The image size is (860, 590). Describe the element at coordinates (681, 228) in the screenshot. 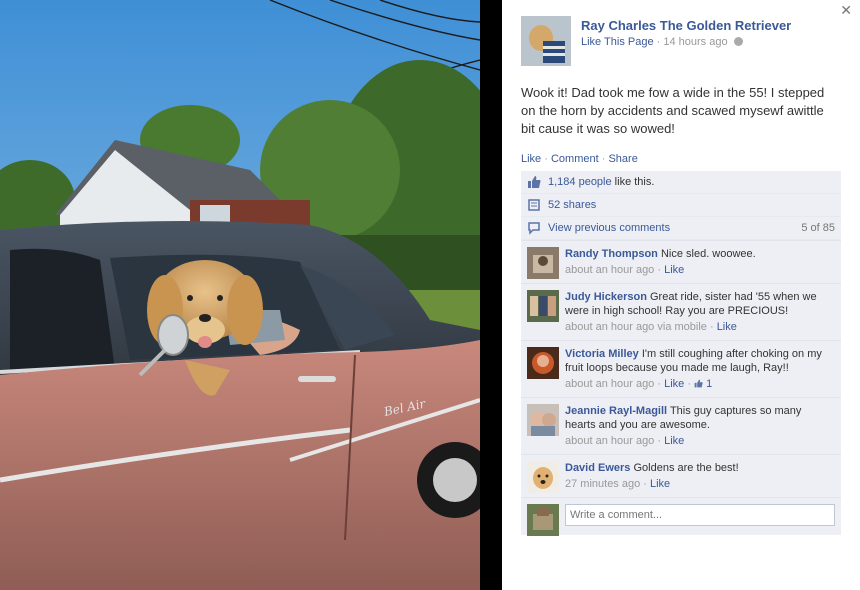

I see `view-previous-row: View previous comments 5 of 85` at that location.